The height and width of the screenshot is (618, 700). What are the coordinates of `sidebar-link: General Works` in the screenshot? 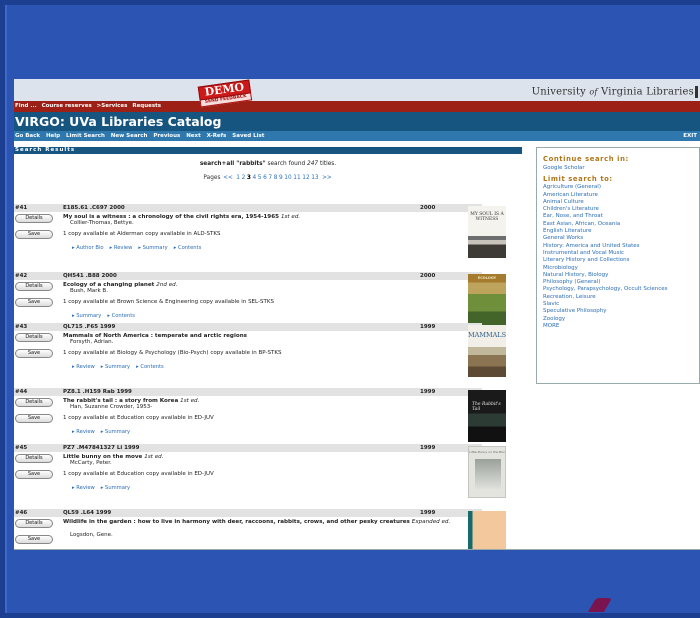 It's located at (619, 238).